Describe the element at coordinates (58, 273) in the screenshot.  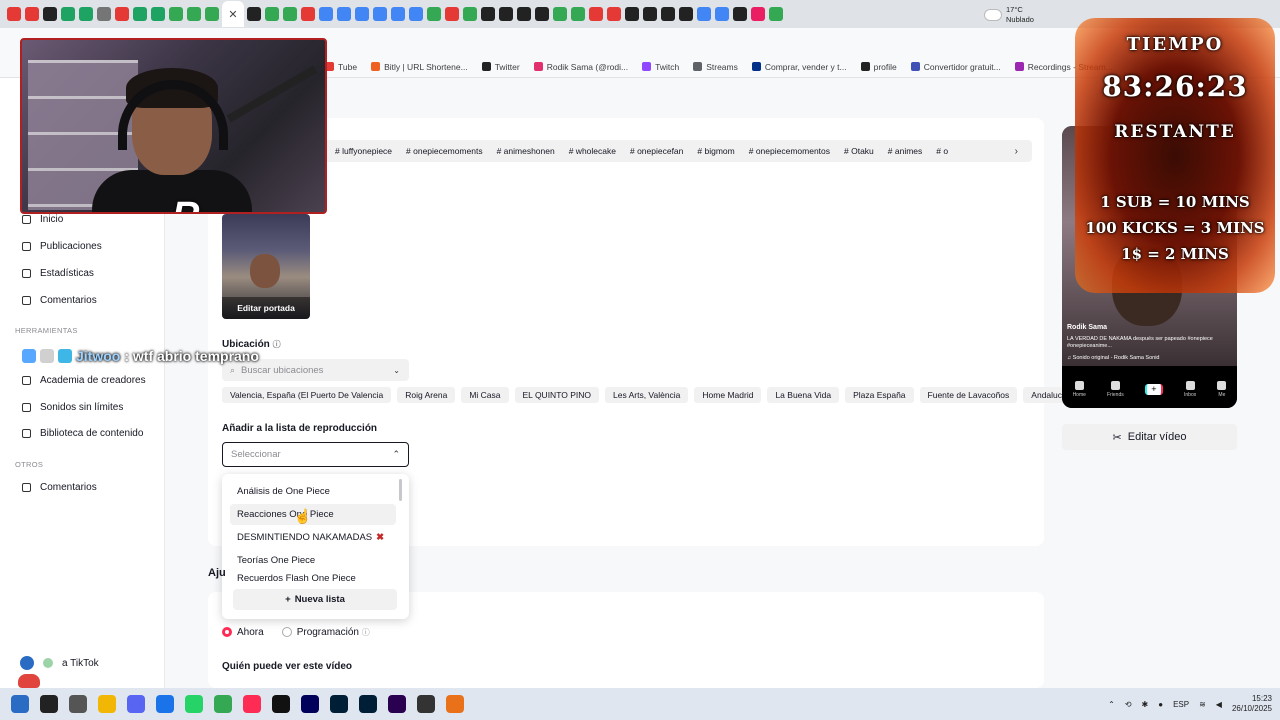
I see `sidebar-item-estadisticas: Estadísticas` at that location.